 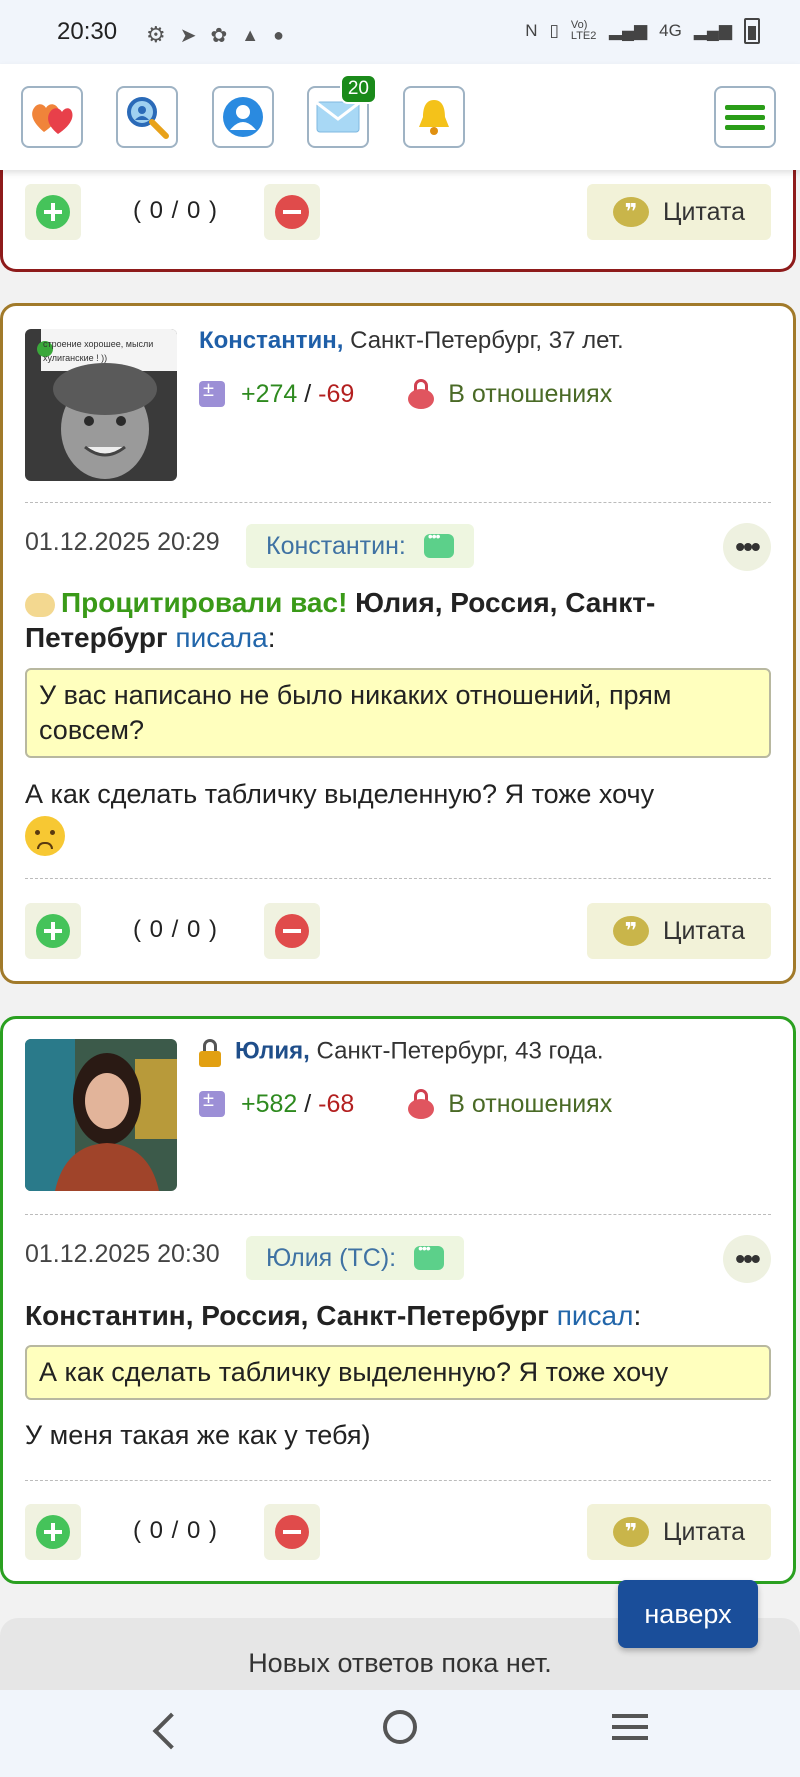 I want to click on author-chip: Константин:, so click(x=360, y=546).